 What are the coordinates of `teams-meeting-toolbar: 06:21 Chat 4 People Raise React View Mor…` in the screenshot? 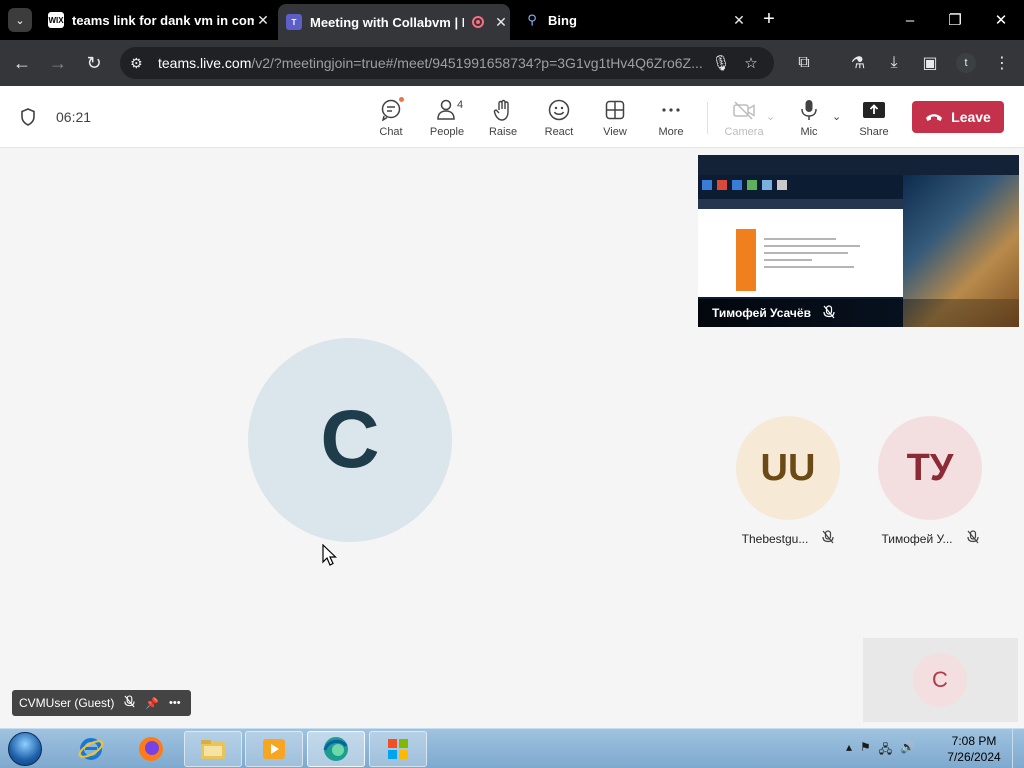 It's located at (512, 117).